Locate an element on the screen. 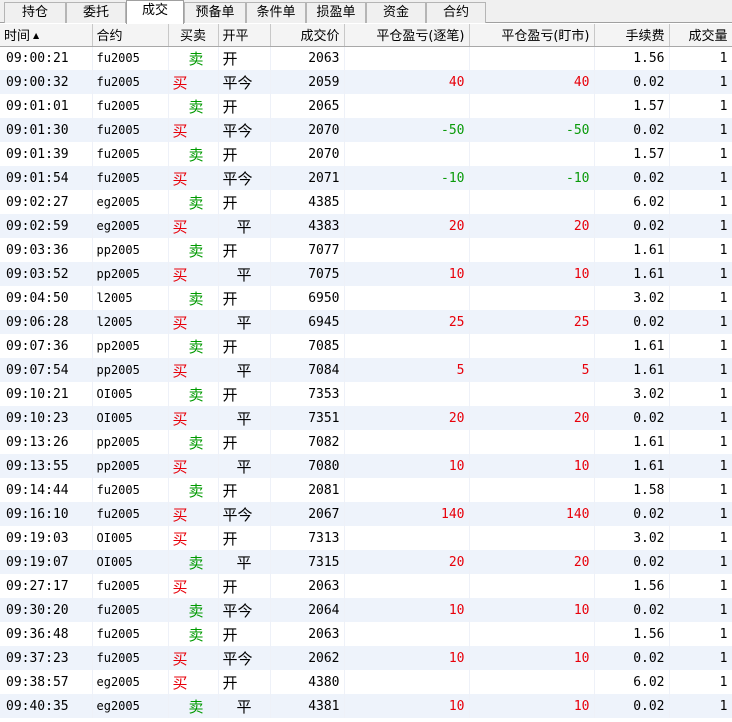  cell-contract: pp2005 is located at coordinates (130, 370).